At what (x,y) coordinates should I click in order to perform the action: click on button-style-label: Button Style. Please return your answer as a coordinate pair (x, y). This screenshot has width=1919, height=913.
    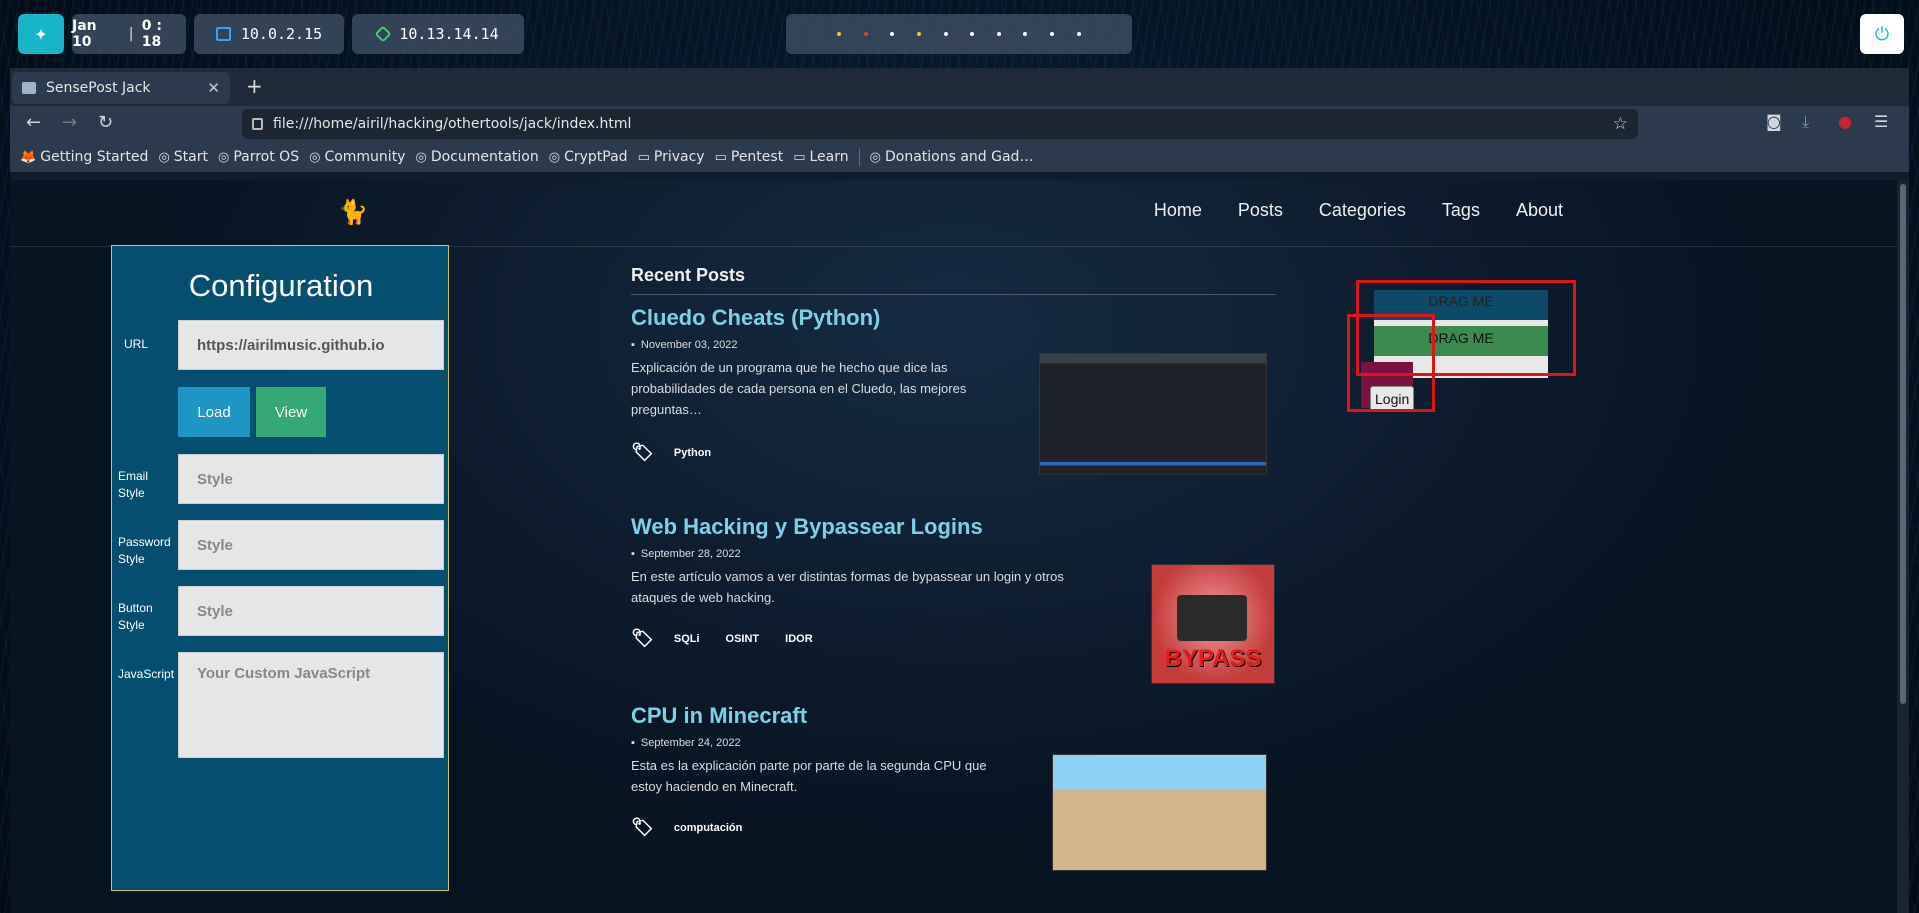
    Looking at the image, I should click on (135, 616).